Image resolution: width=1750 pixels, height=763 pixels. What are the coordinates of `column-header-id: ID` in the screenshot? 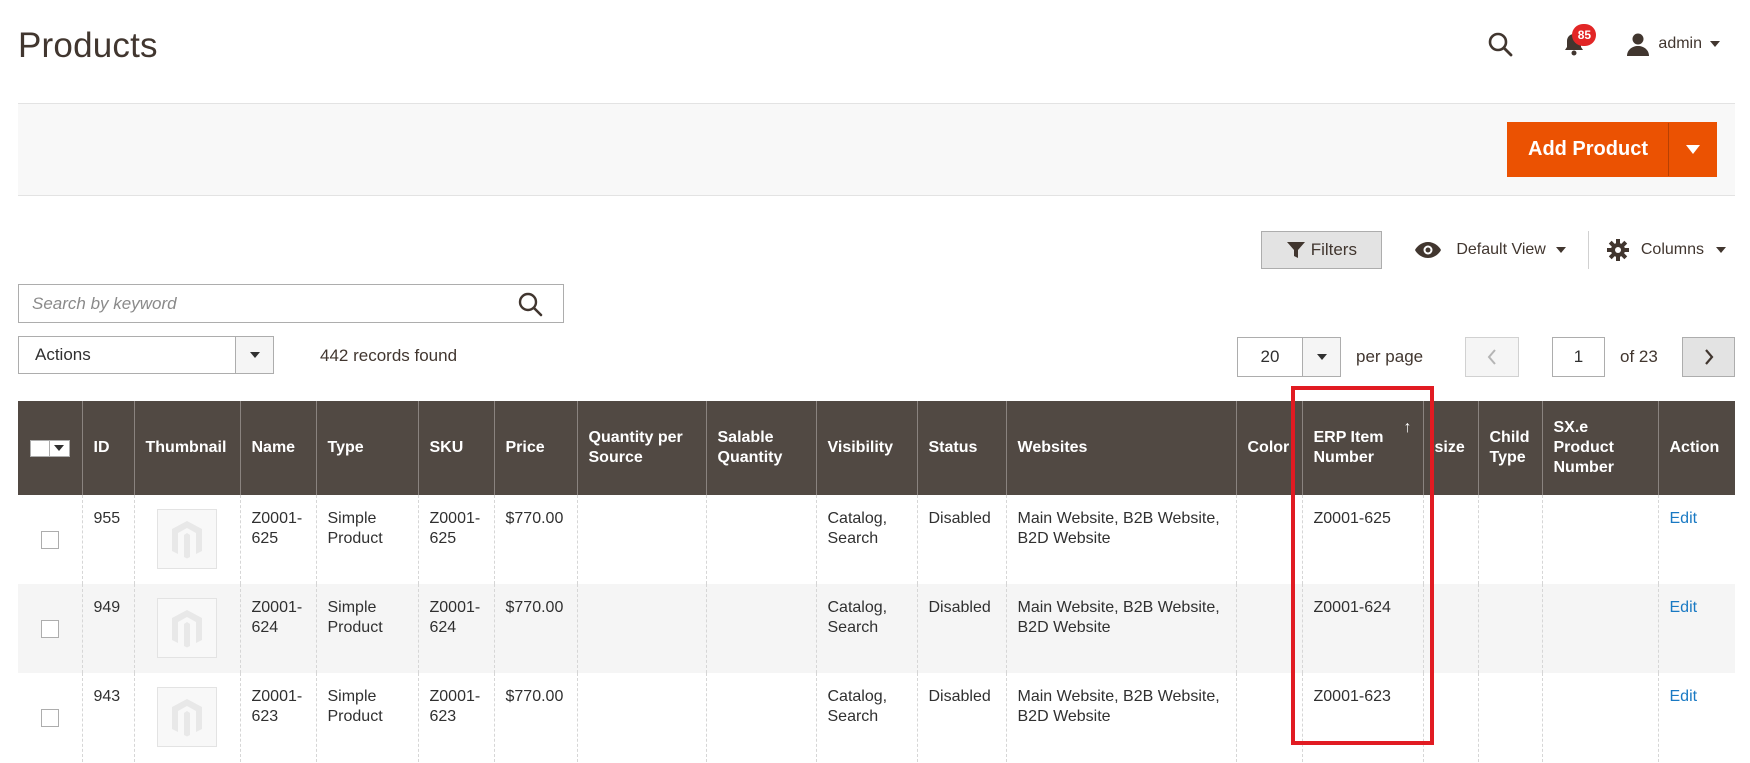 It's located at (107, 448).